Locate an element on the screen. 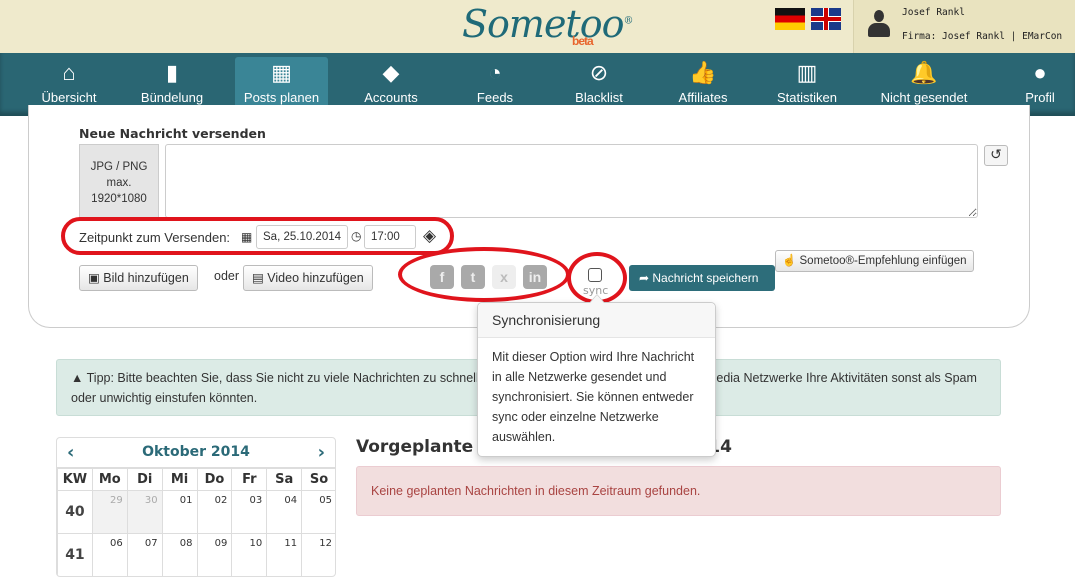  weekday-header: Sa is located at coordinates (284, 479).